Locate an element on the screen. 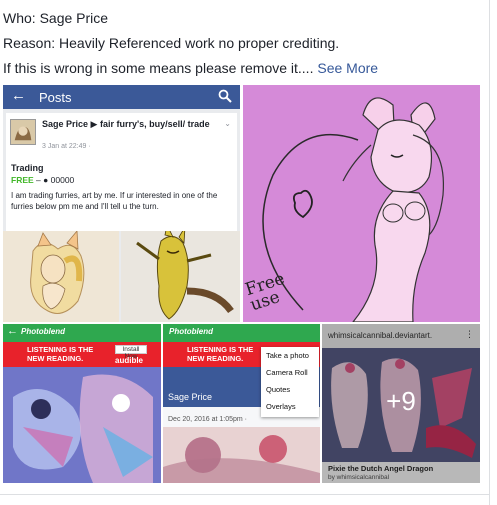  photoblend-bar: ← Photoblend is located at coordinates (82, 333).